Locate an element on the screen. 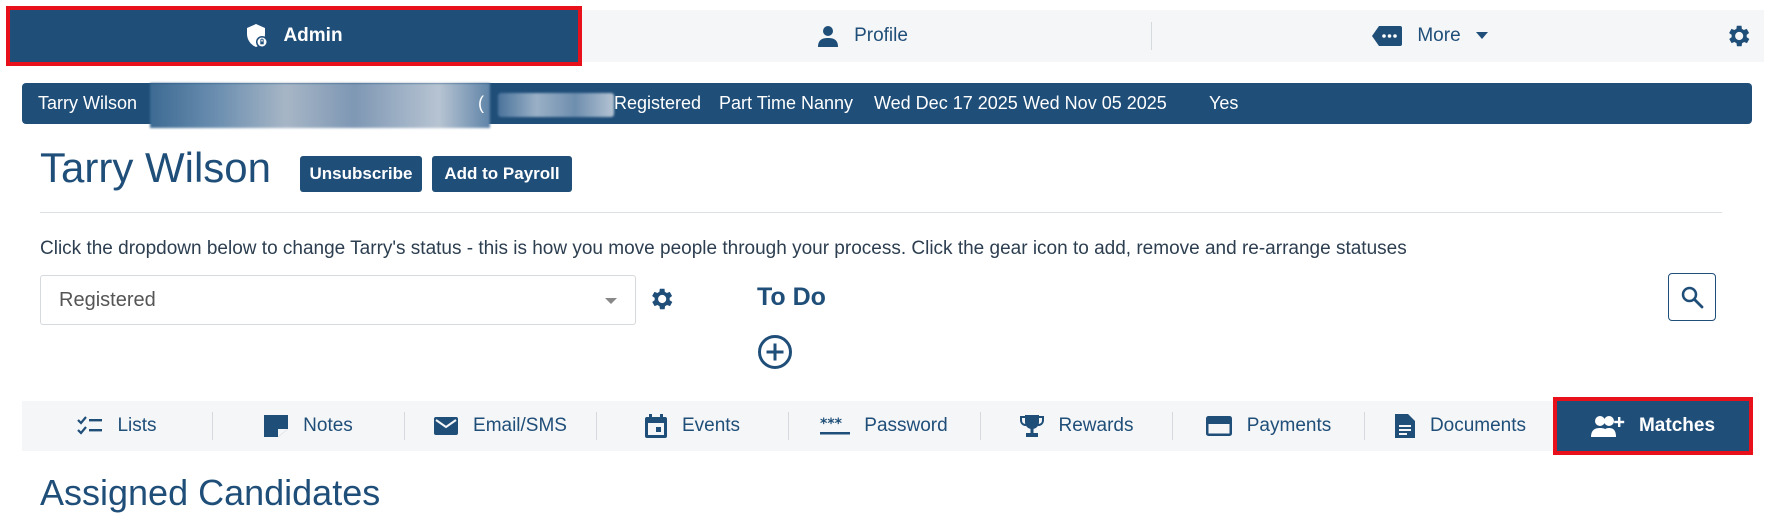 This screenshot has height=513, width=1774. tab-lists: Lists is located at coordinates (117, 426).